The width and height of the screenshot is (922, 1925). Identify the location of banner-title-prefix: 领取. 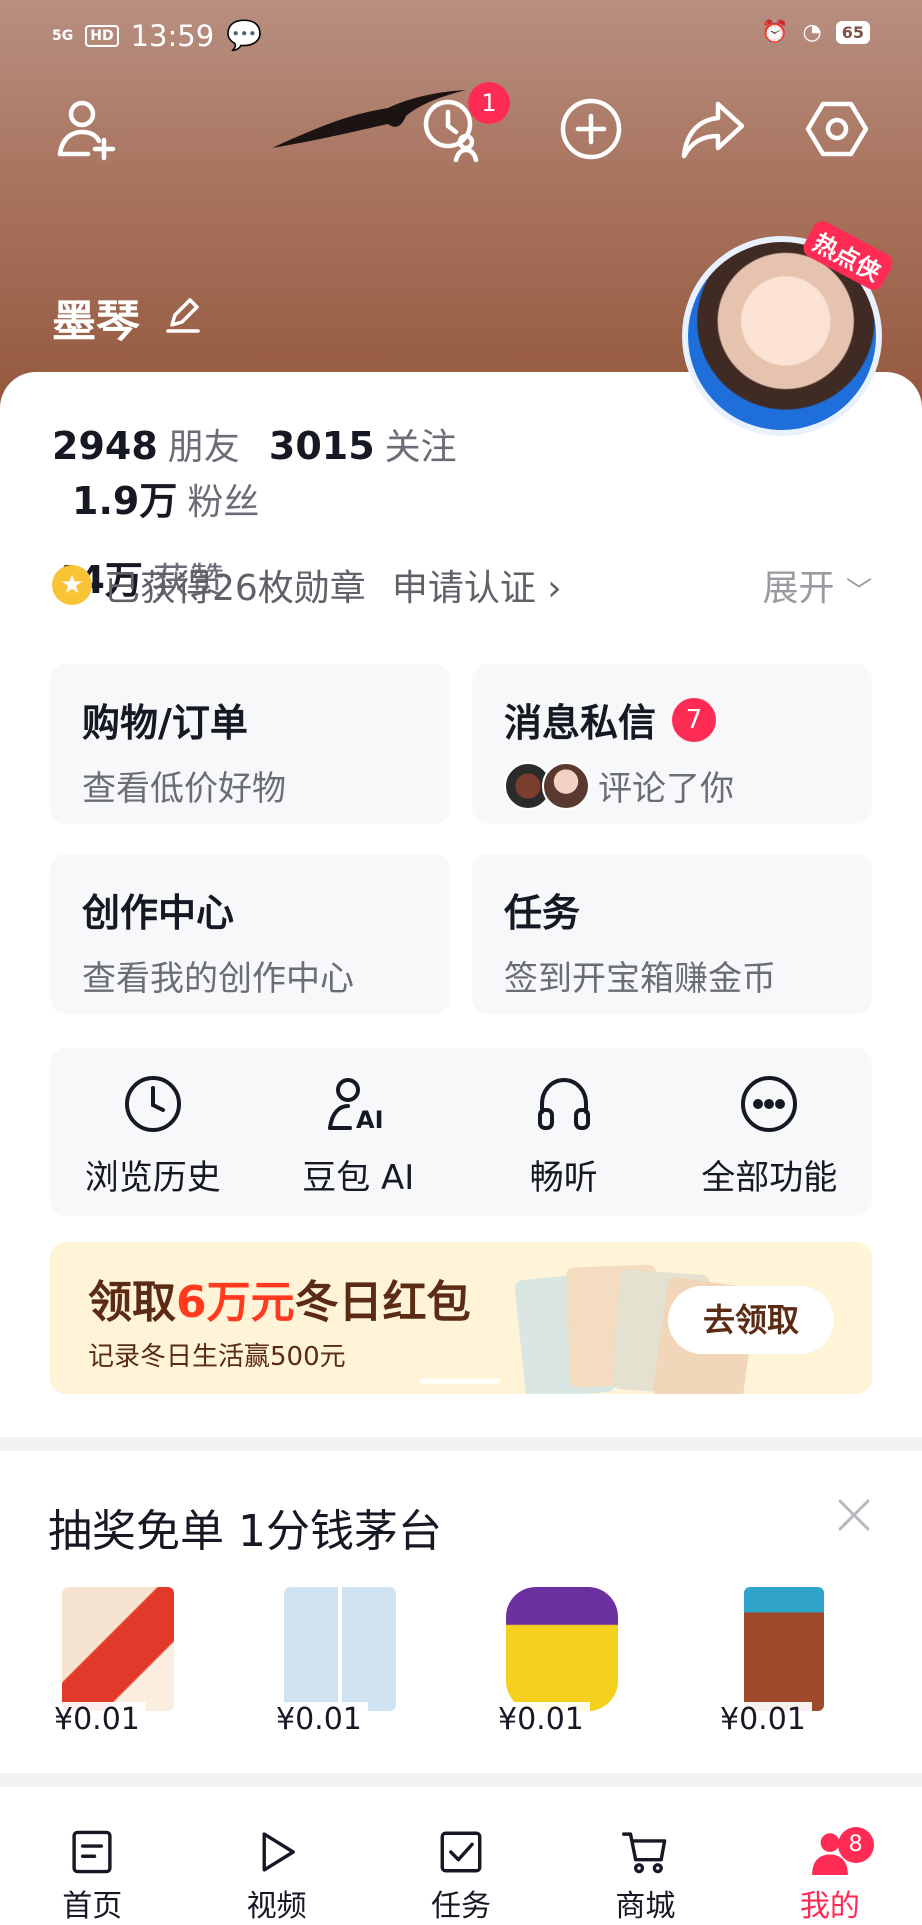
(132, 1302).